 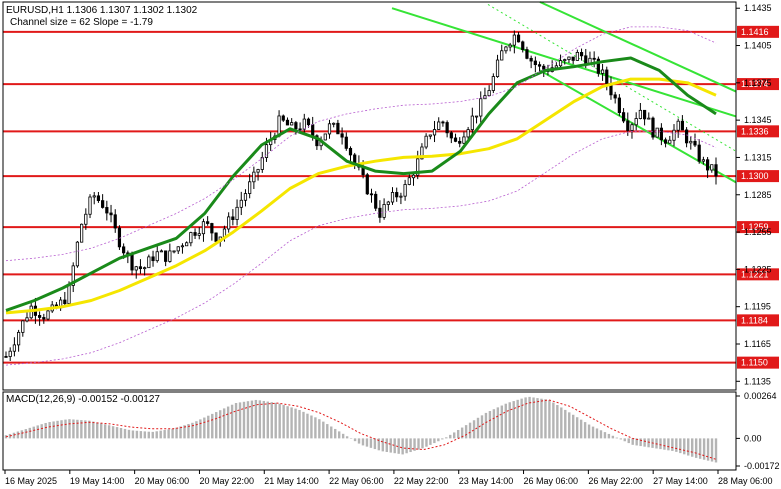 What do you see at coordinates (753, 438) in the screenshot?
I see `macd-tick-label: 0.00` at bounding box center [753, 438].